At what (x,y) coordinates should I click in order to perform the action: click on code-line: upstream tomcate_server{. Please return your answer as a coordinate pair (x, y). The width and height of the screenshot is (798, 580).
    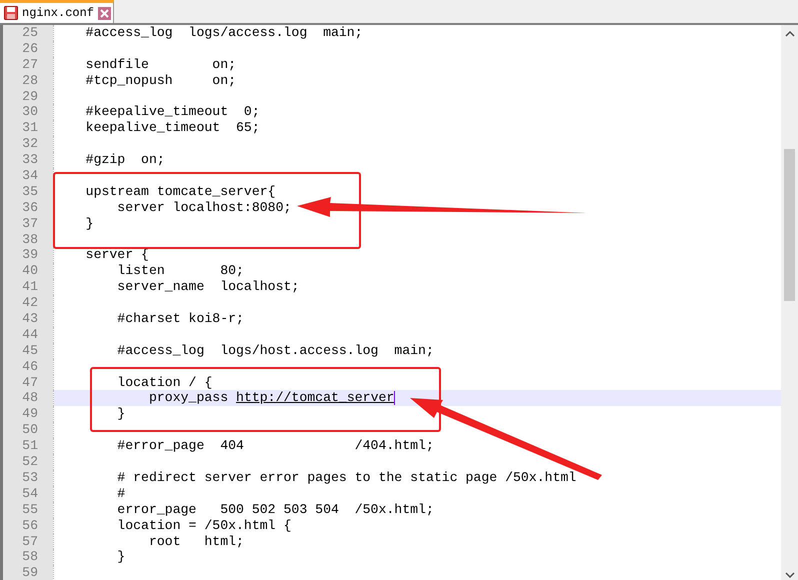
    Looking at the image, I should click on (180, 192).